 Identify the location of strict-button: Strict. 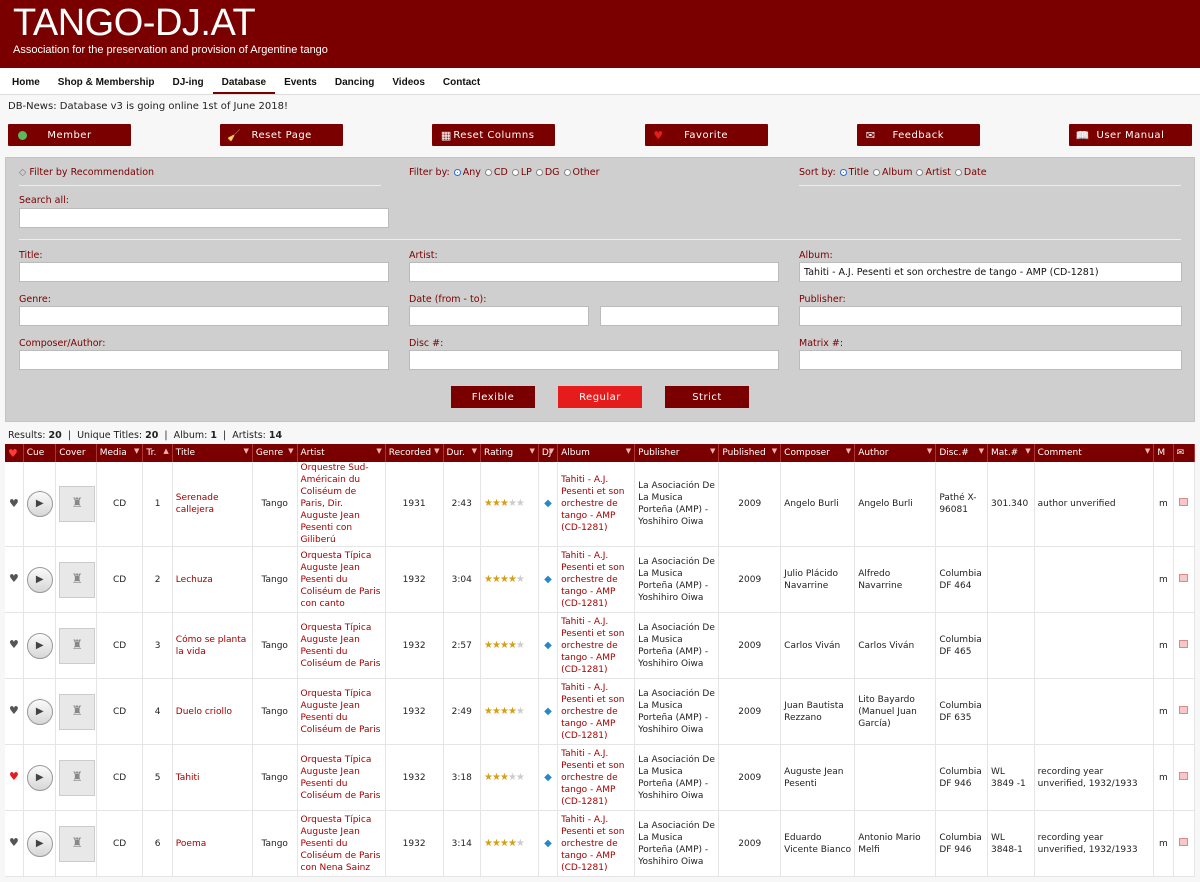
(707, 397).